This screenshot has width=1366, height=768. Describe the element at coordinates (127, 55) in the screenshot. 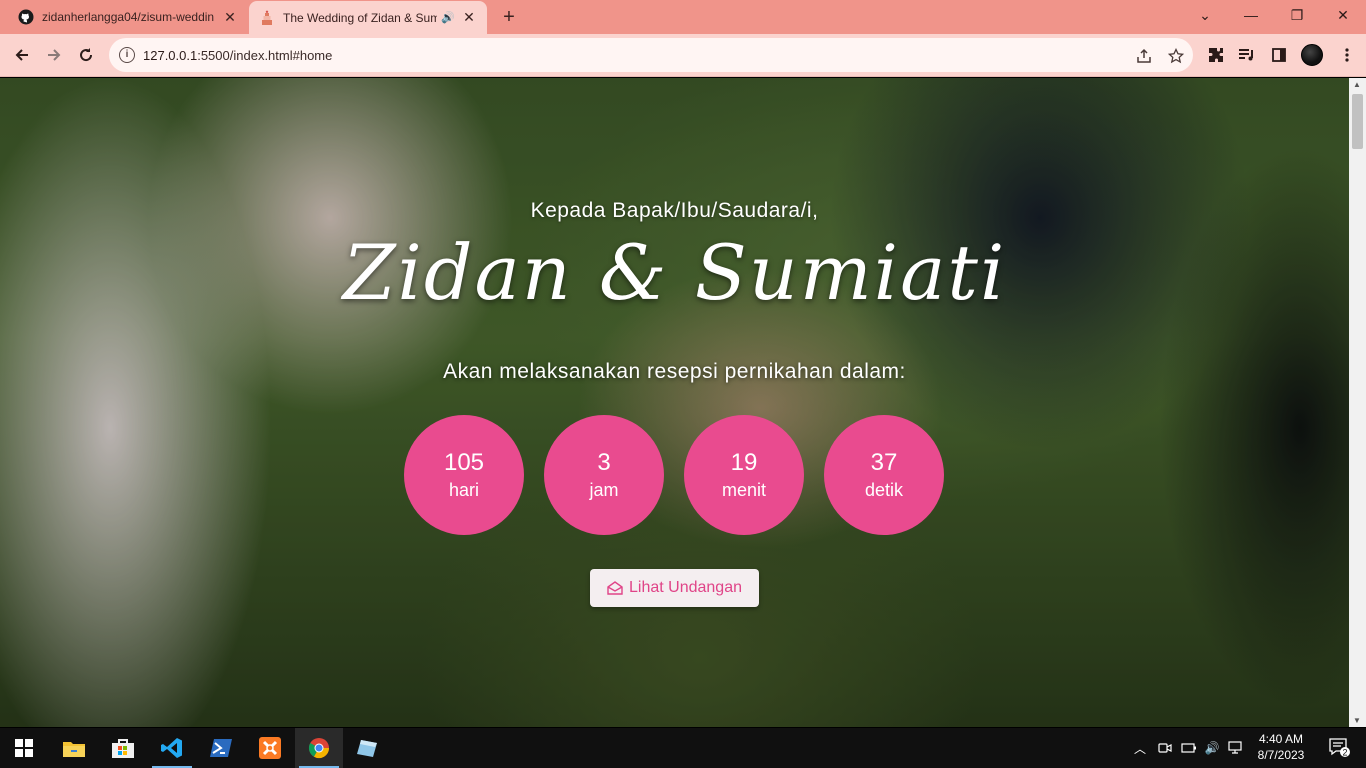

I see `site-info-icon: i` at that location.